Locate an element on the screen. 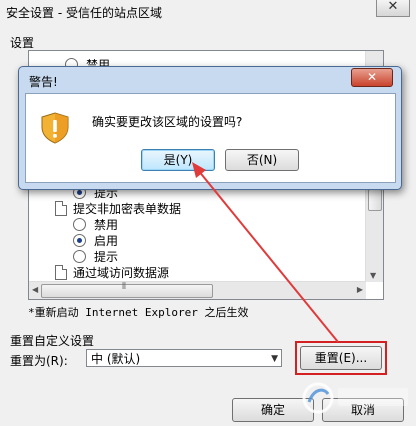  reset-level-select: 中 (默认) ▼ is located at coordinates (184, 358).